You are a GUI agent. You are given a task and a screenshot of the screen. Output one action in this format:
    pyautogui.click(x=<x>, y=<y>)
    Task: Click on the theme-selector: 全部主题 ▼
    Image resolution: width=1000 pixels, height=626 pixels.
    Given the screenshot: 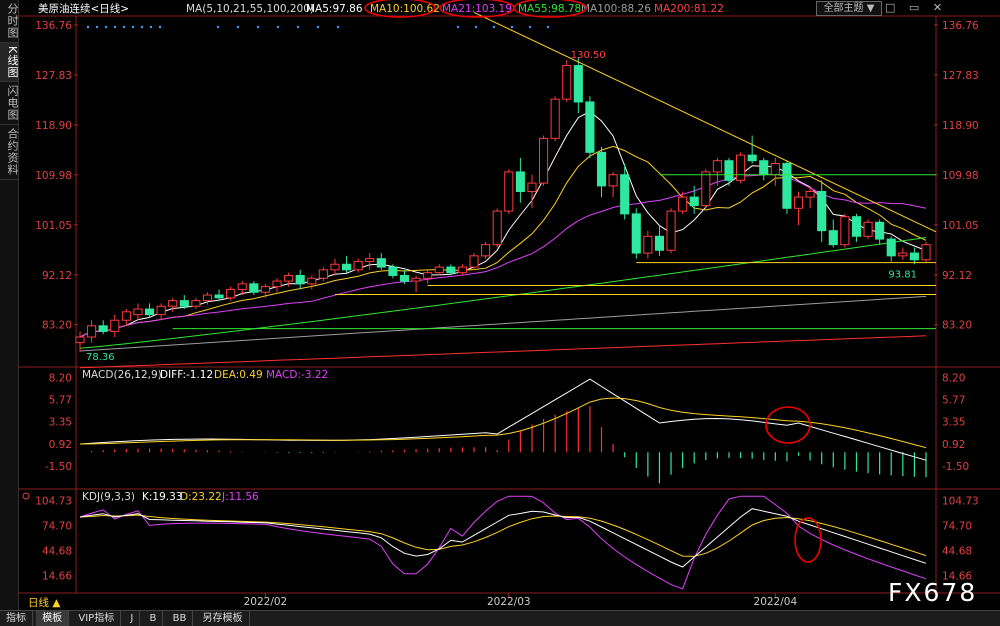 What is the action you would take?
    pyautogui.click(x=849, y=8)
    